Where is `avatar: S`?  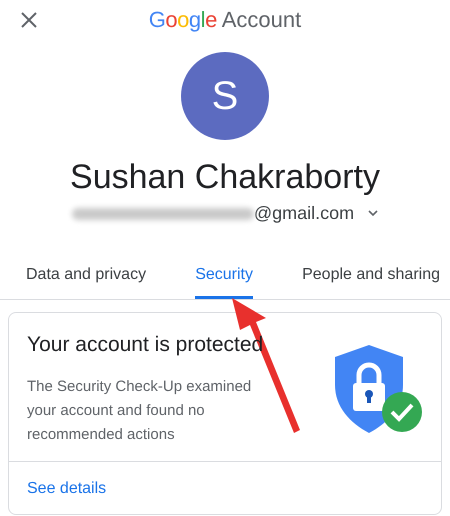
avatar: S is located at coordinates (225, 96).